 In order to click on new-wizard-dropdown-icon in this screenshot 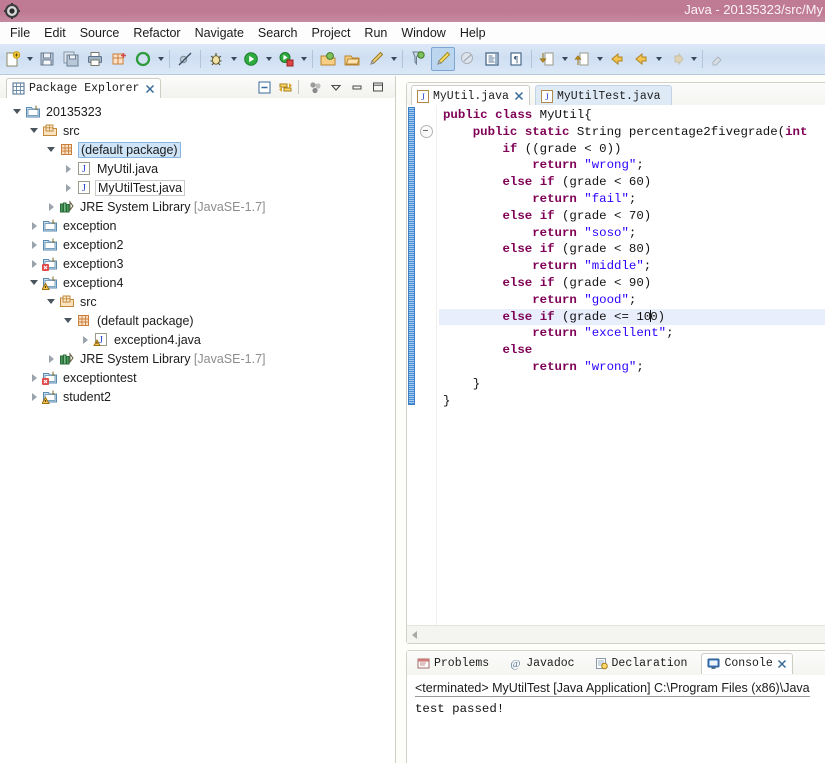, I will do `click(29, 59)`.